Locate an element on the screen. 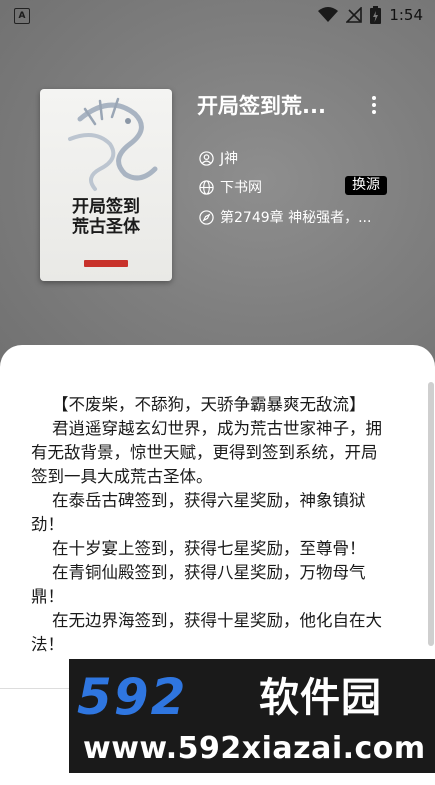 The width and height of the screenshot is (435, 785). change-source-button: 换源 is located at coordinates (366, 185).